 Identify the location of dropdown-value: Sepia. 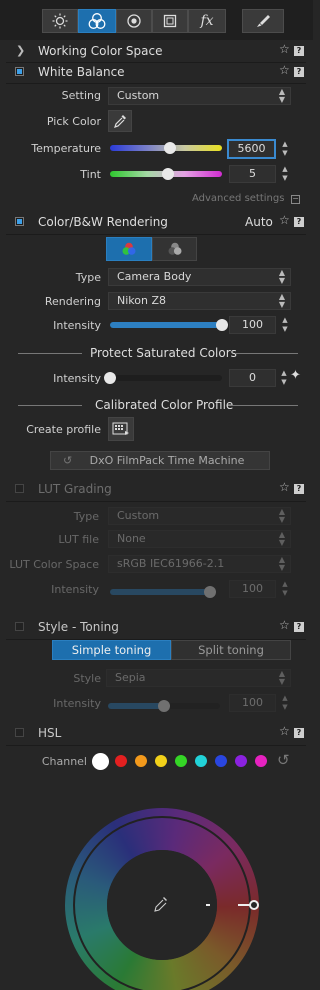
(130, 677).